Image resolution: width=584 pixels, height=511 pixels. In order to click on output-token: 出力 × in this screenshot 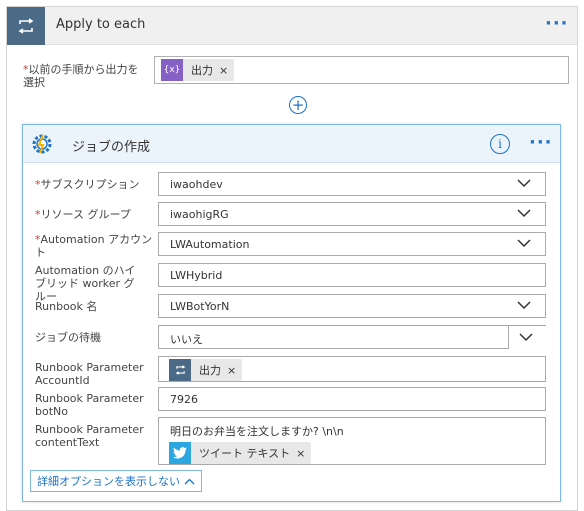, I will do `click(206, 370)`.